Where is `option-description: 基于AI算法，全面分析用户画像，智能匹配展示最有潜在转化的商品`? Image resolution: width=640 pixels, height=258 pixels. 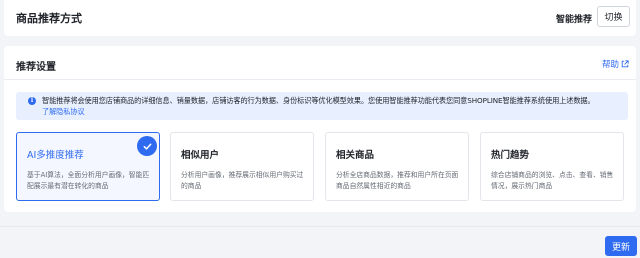 option-description: 基于AI算法，全面分析用户画像，智能匹配展示最有潜在转化的商品 is located at coordinates (88, 180).